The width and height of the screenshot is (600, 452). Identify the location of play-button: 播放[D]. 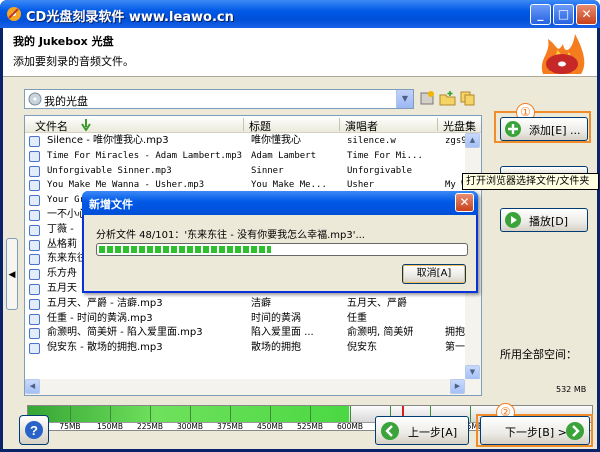
(544, 220).